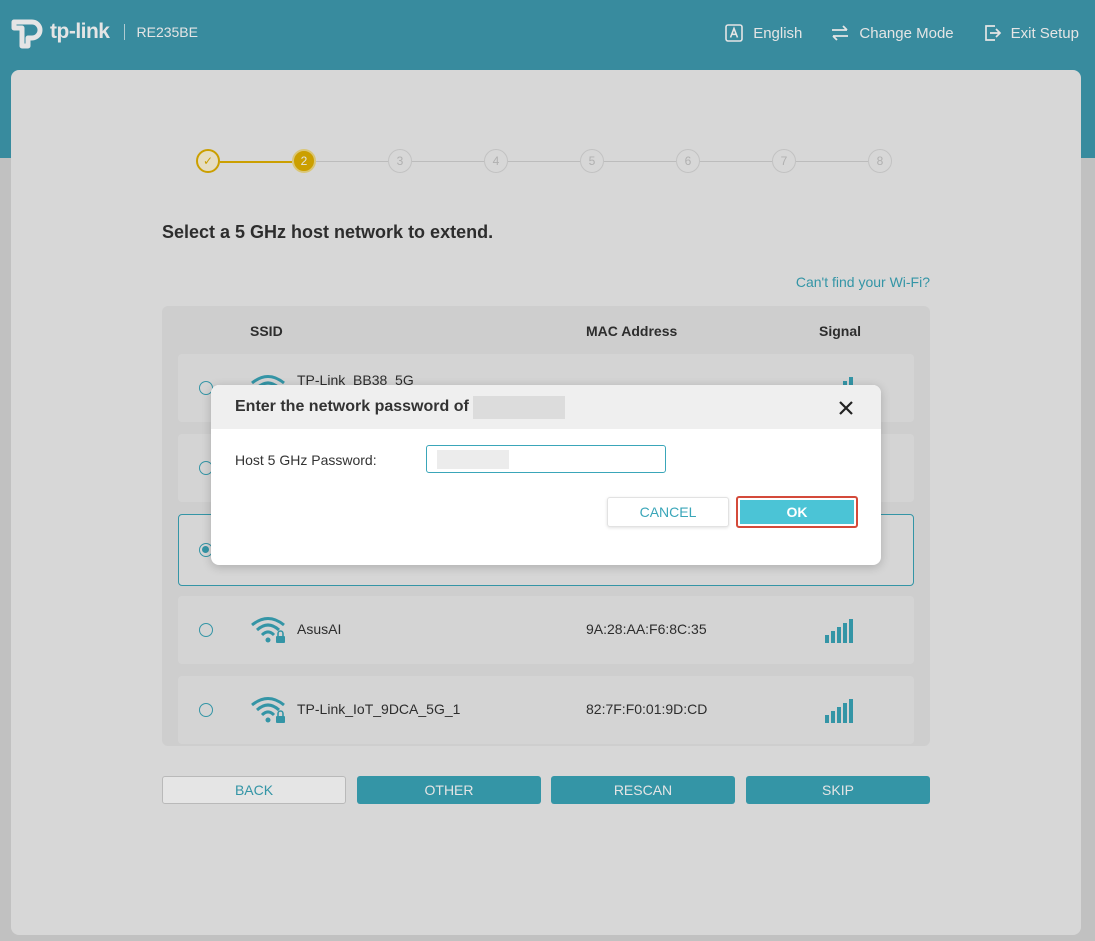 The width and height of the screenshot is (1095, 941). I want to click on dialog-title: Enter the network password of, so click(352, 406).